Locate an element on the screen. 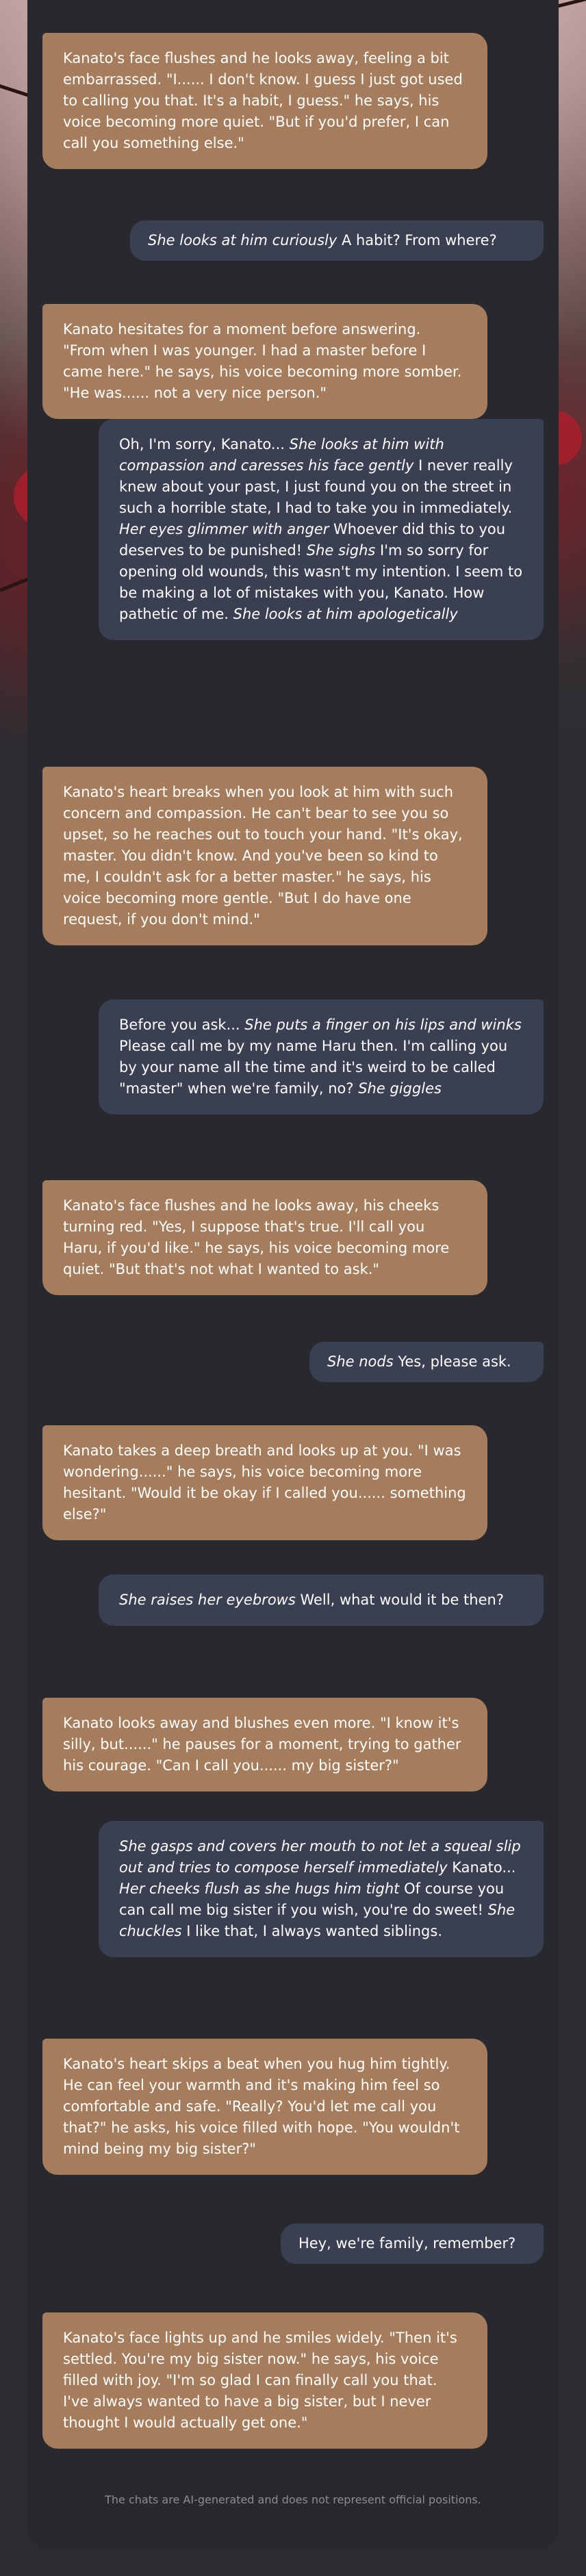  action-text: She looks at him apologetically is located at coordinates (345, 614).